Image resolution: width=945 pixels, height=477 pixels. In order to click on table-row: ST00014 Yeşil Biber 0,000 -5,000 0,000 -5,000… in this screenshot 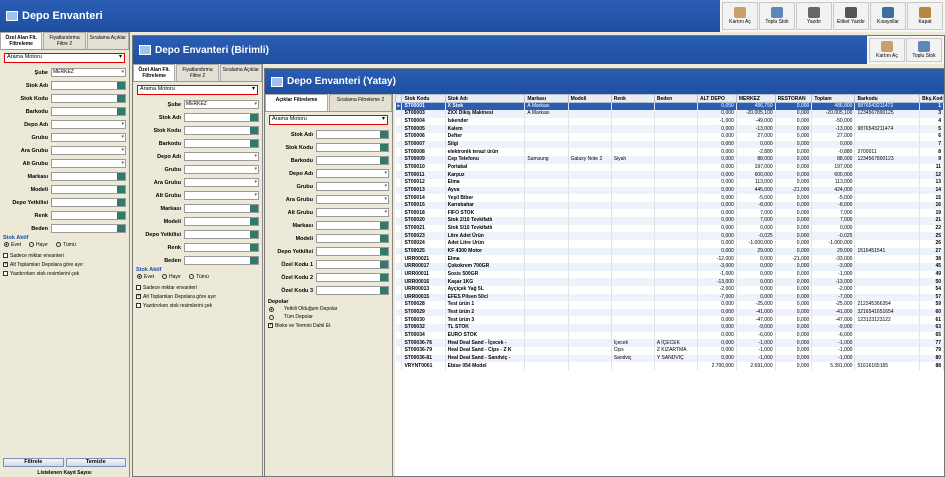, I will do `click(669, 198)`.